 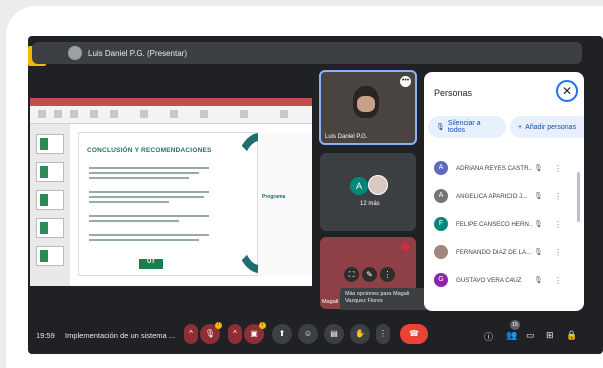 I want to click on mute-all-label: Silenciar a todos, so click(x=464, y=127).